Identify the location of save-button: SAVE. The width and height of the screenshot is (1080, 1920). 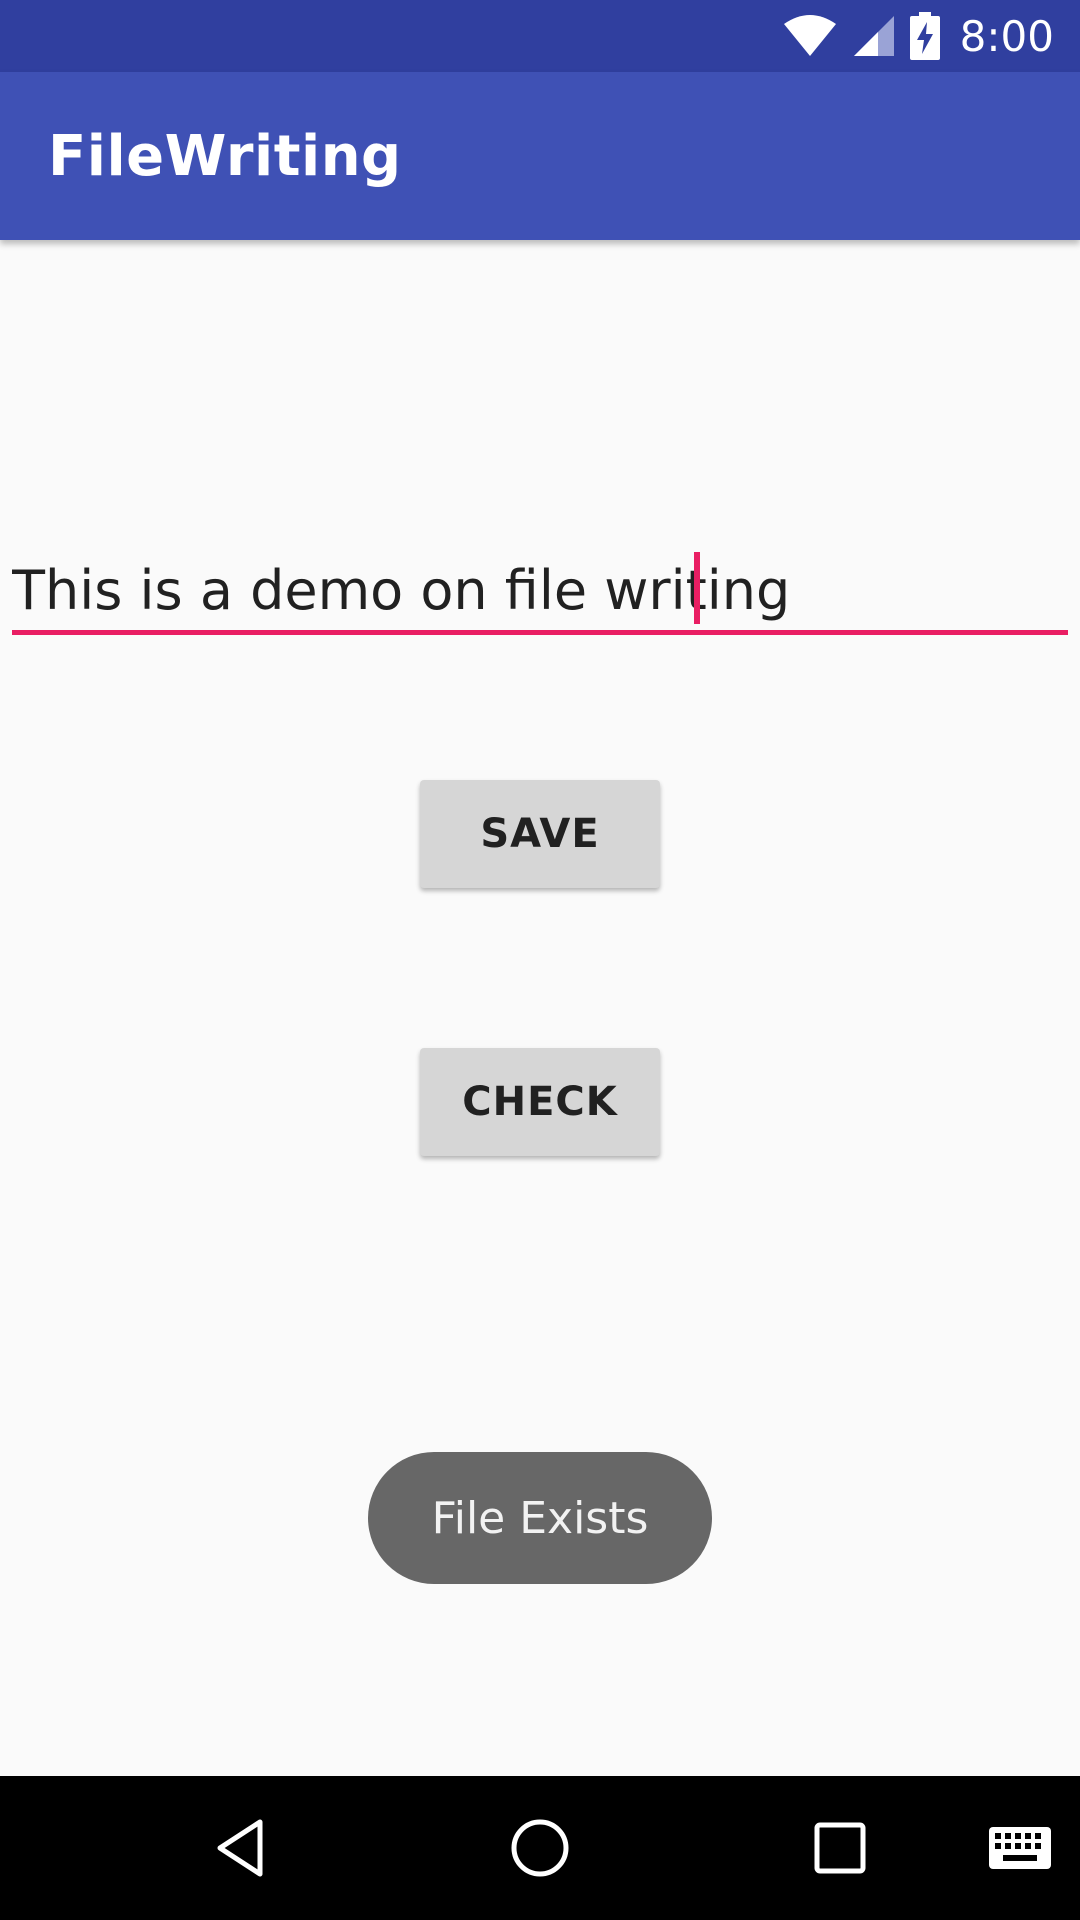
(540, 834).